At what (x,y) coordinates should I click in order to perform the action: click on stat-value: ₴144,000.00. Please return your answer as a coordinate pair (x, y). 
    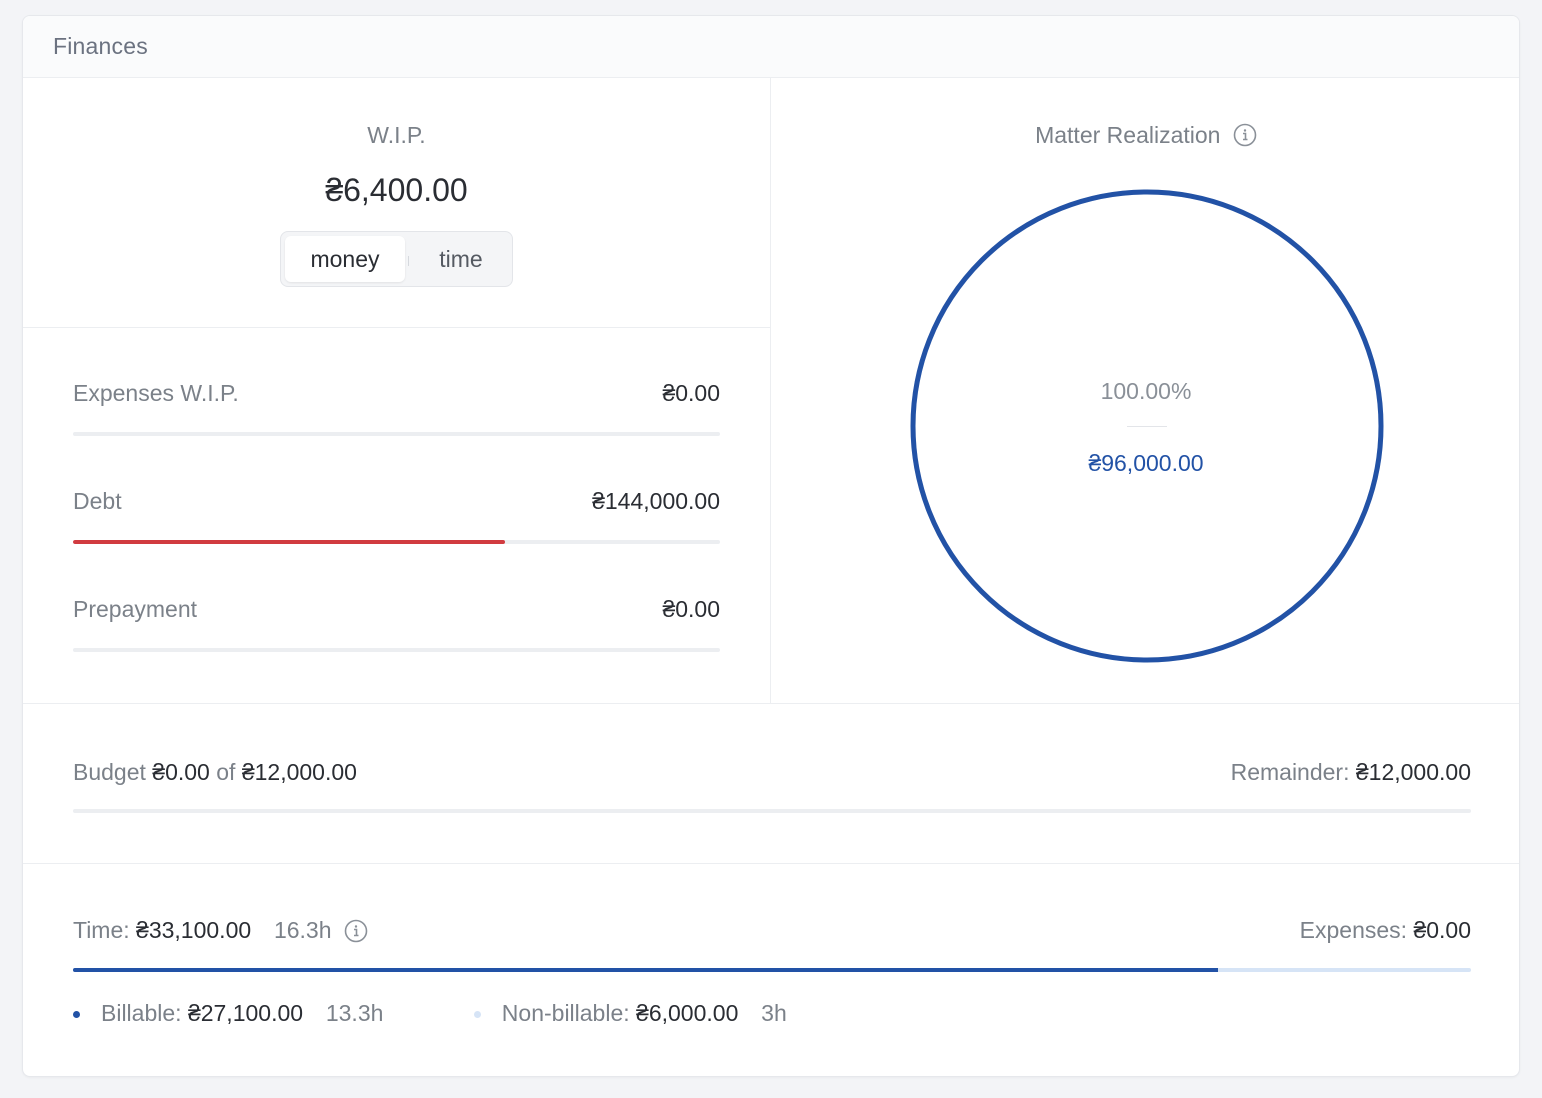
    Looking at the image, I should click on (656, 501).